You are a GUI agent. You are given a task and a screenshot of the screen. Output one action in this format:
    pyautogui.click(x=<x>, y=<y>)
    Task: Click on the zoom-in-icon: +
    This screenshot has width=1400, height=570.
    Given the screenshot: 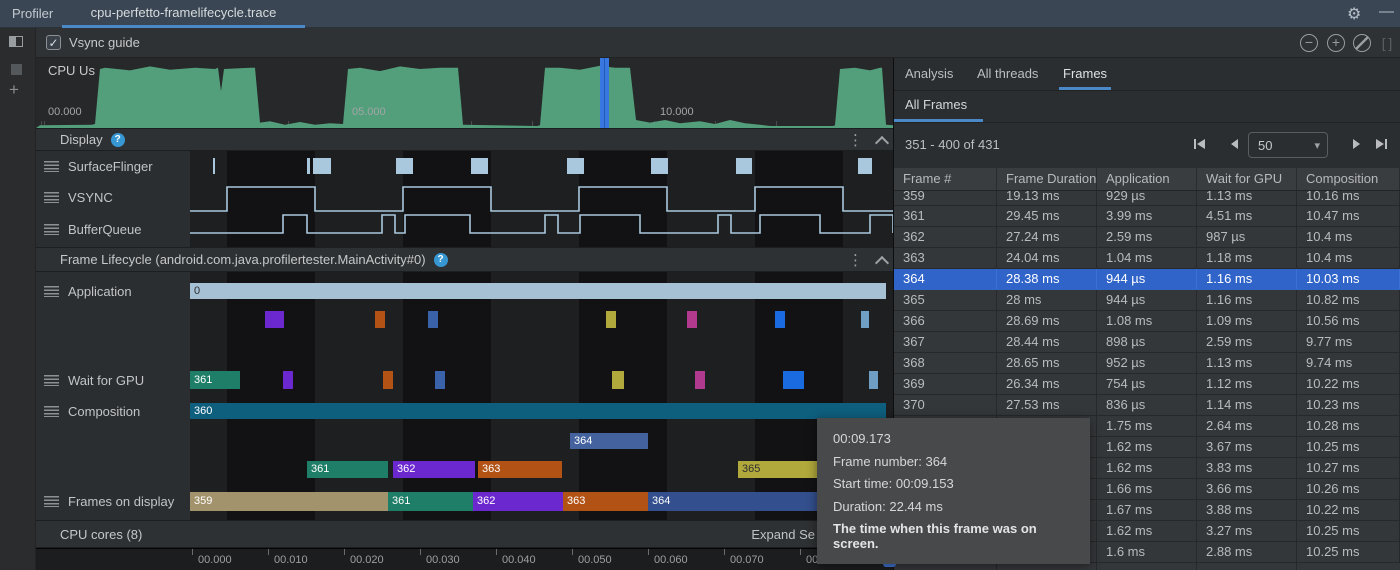 What is the action you would take?
    pyautogui.click(x=1336, y=43)
    